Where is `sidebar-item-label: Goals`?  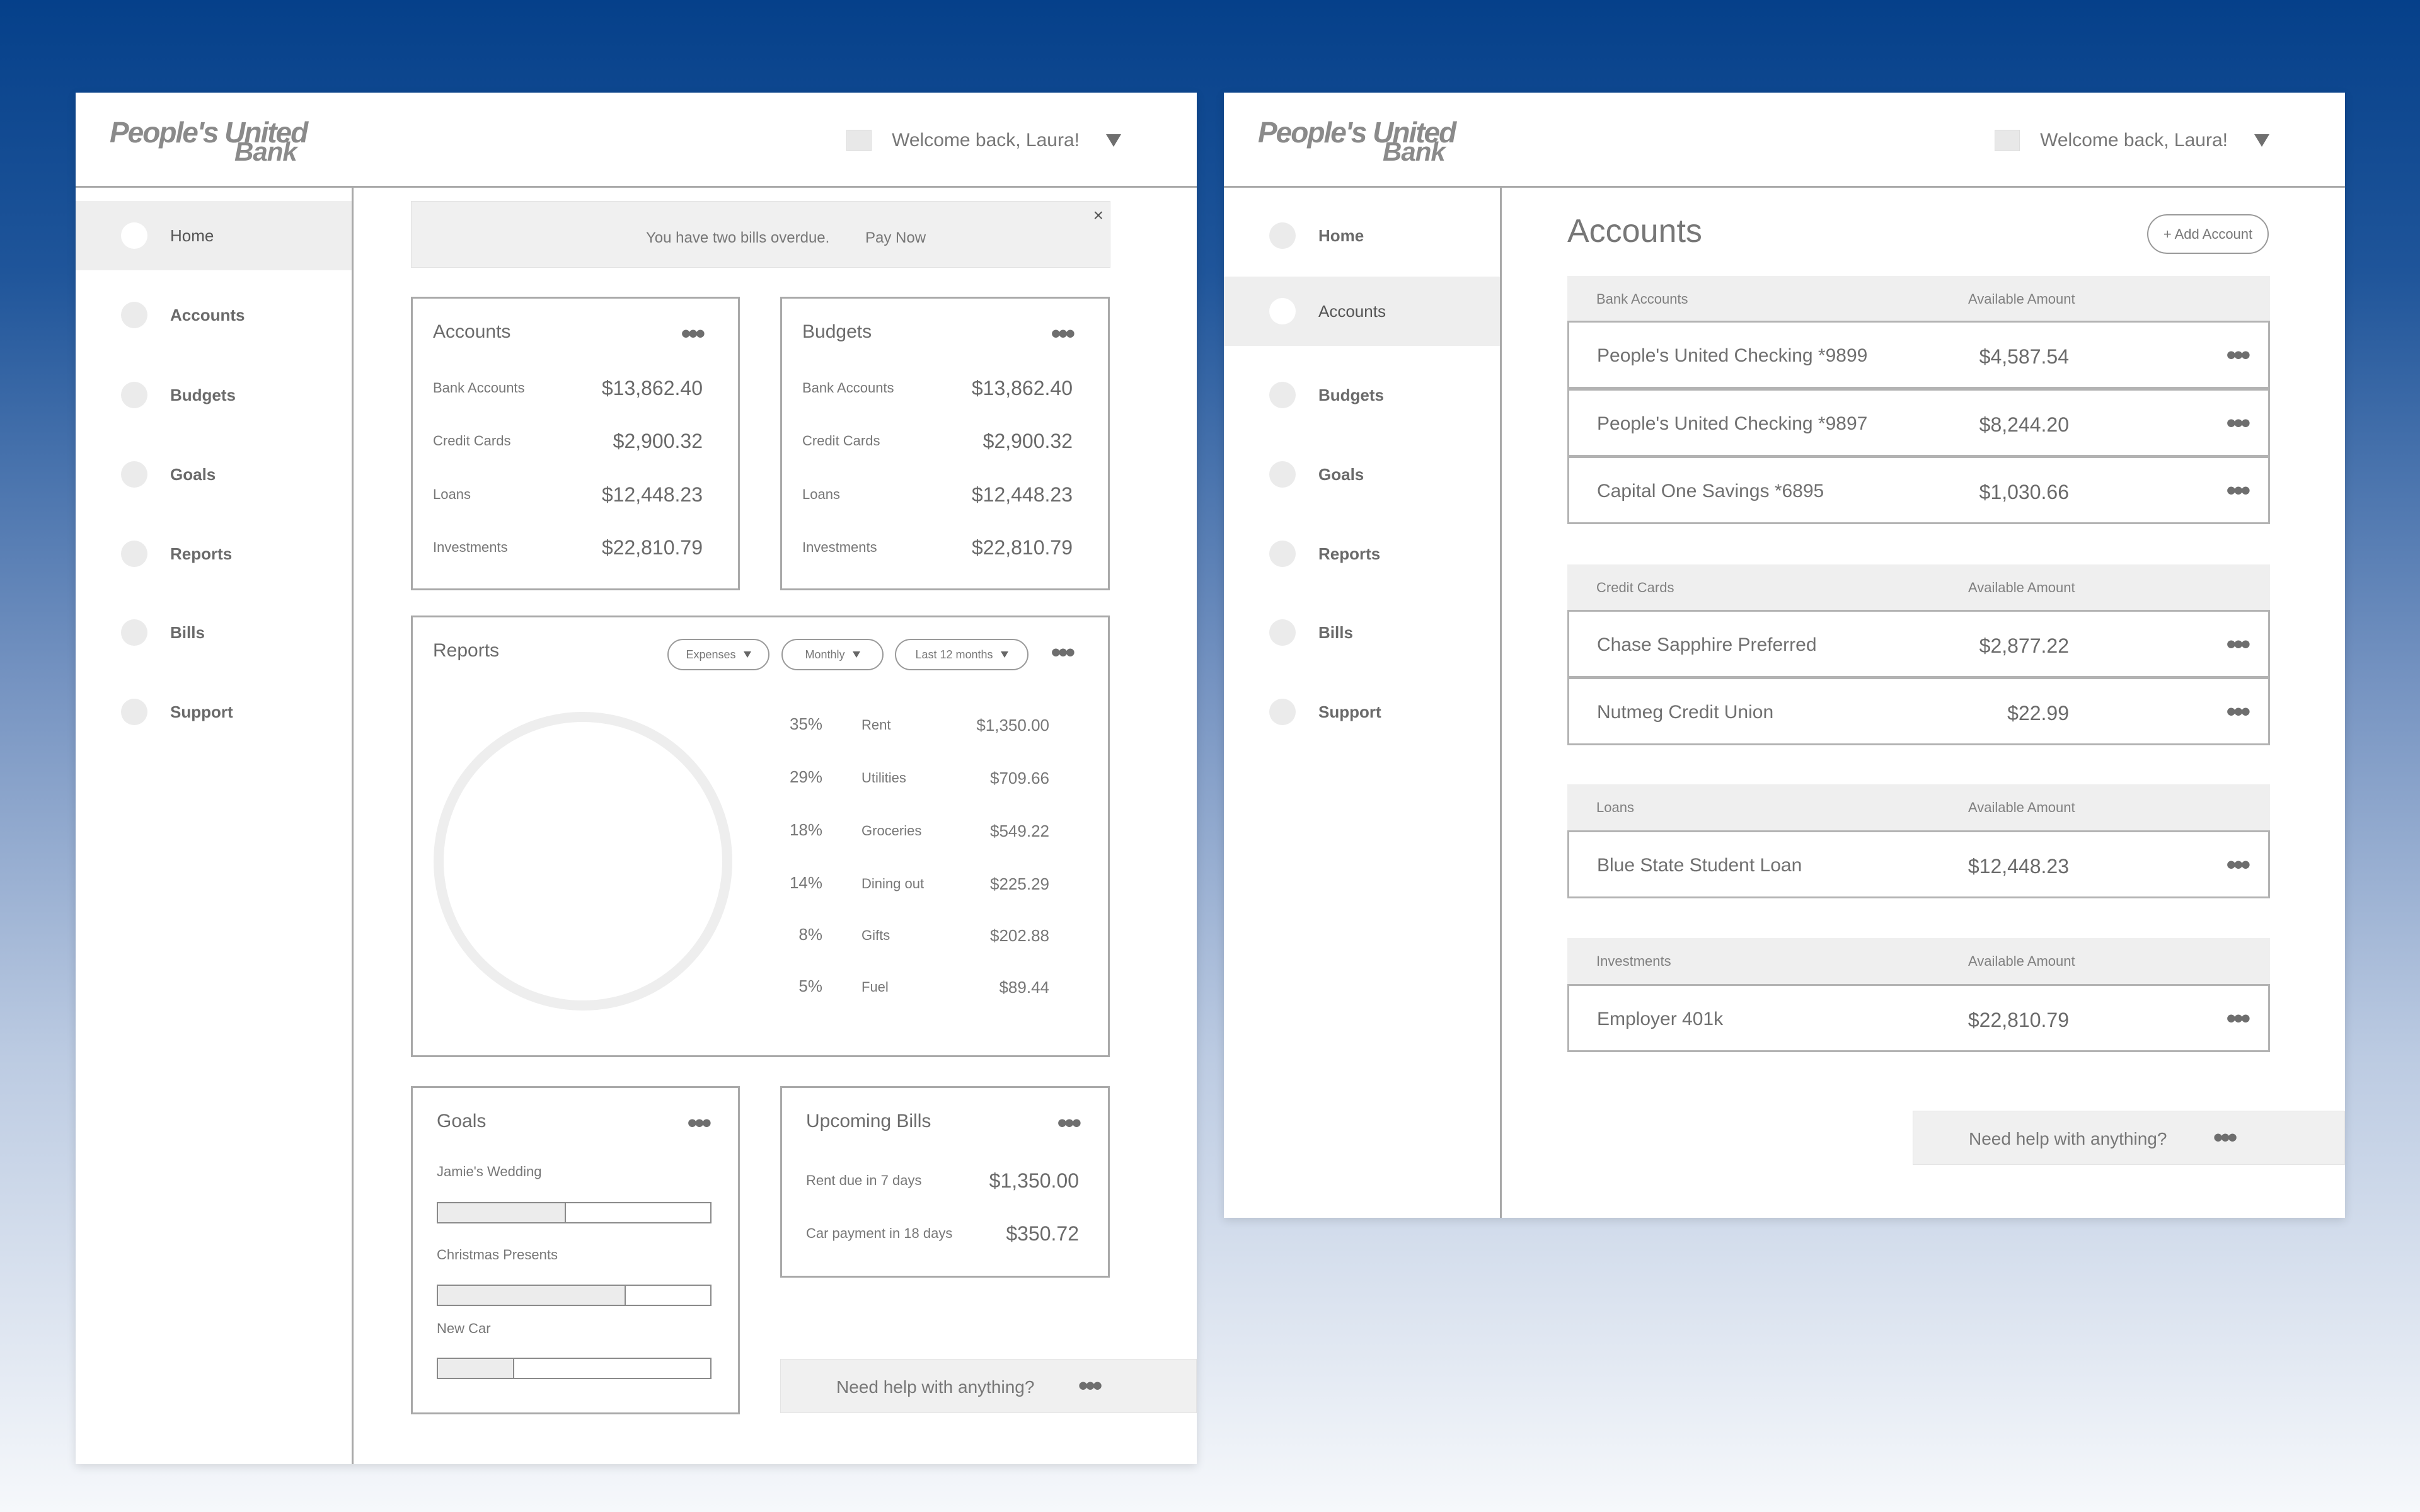 sidebar-item-label: Goals is located at coordinates (193, 474).